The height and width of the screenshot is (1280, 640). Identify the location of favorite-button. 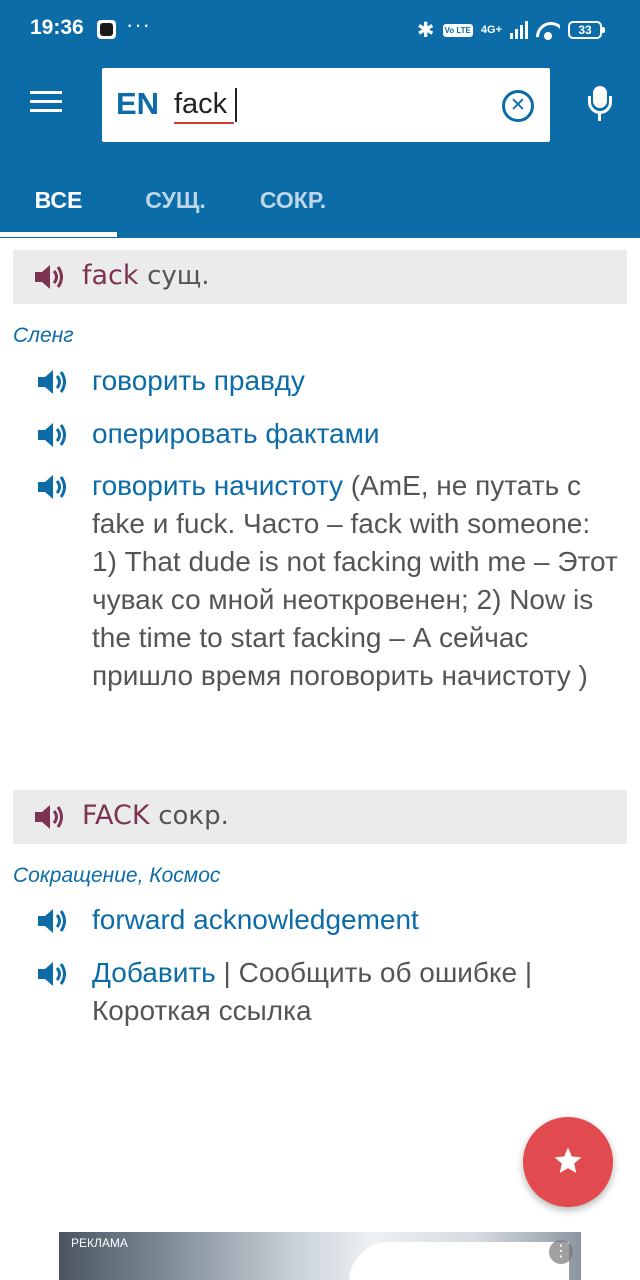
(568, 1162).